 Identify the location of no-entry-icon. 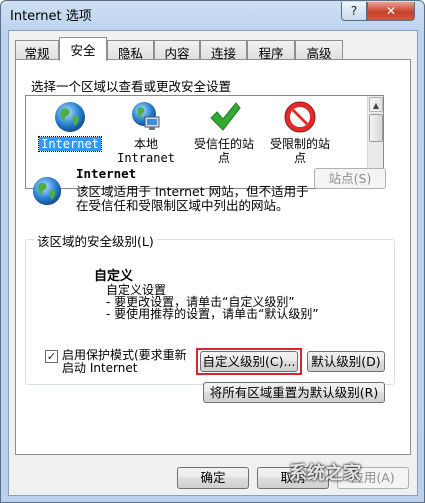
(300, 117).